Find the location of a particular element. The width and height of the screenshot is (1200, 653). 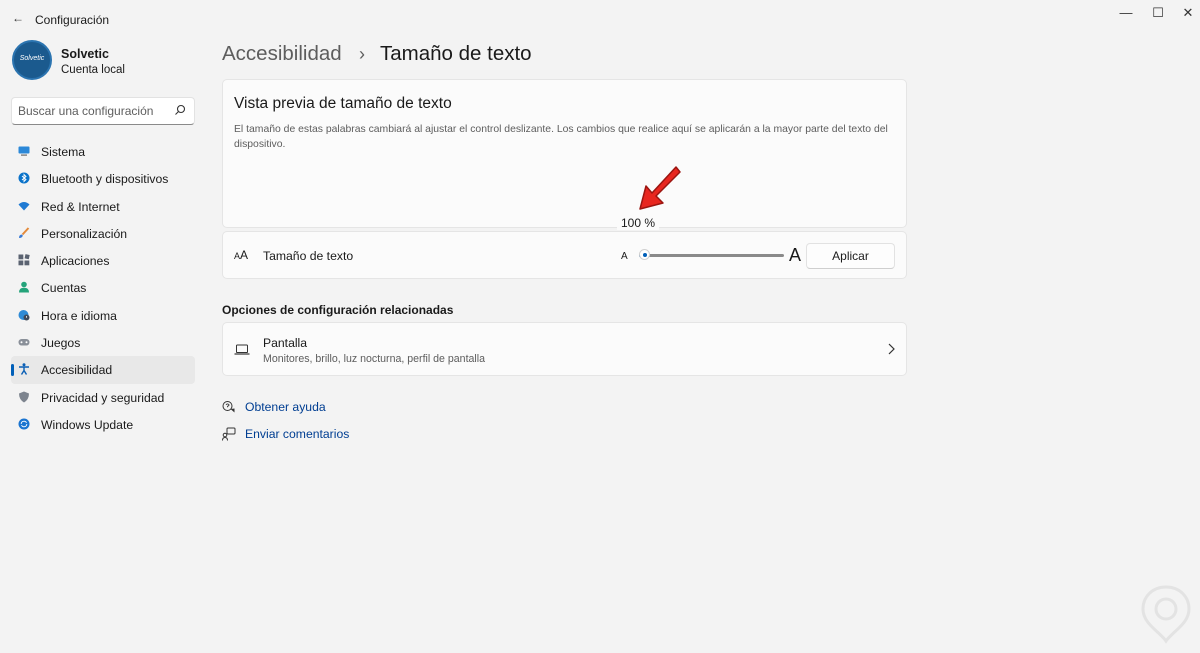

sidebar-item-sistema: Sistema is located at coordinates (103, 151).